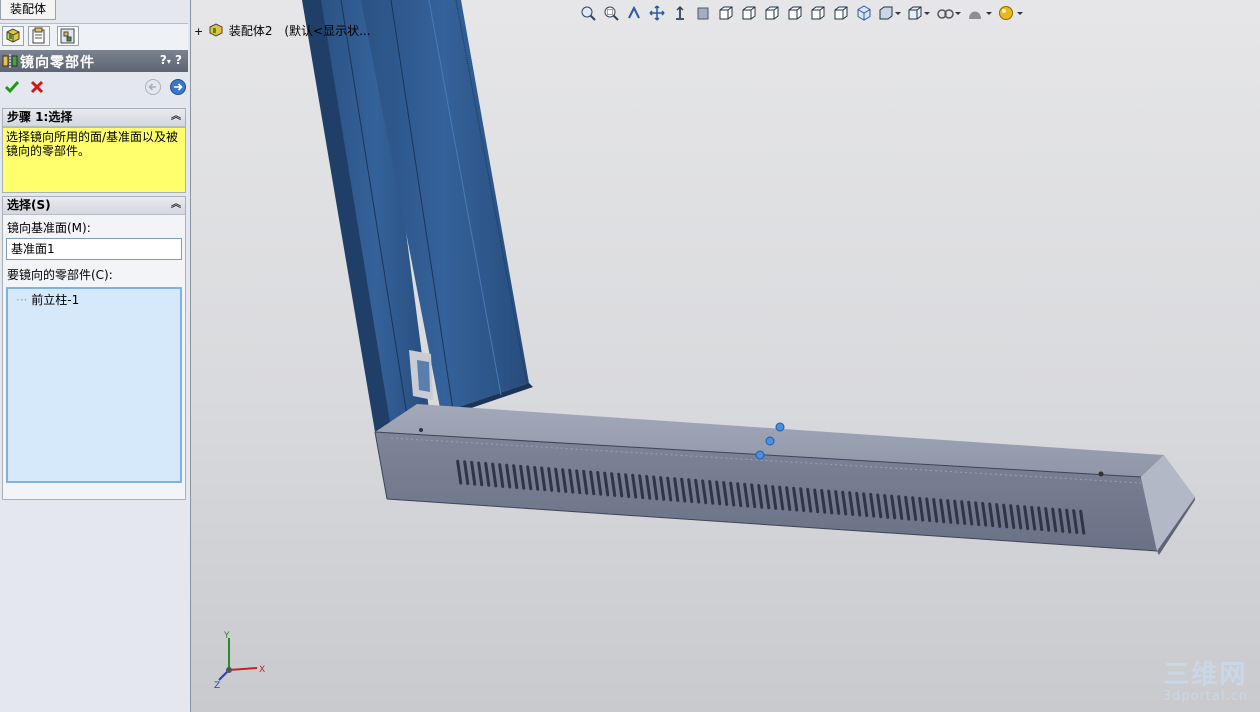  I want to click on view-isometric-icon, so click(864, 13).